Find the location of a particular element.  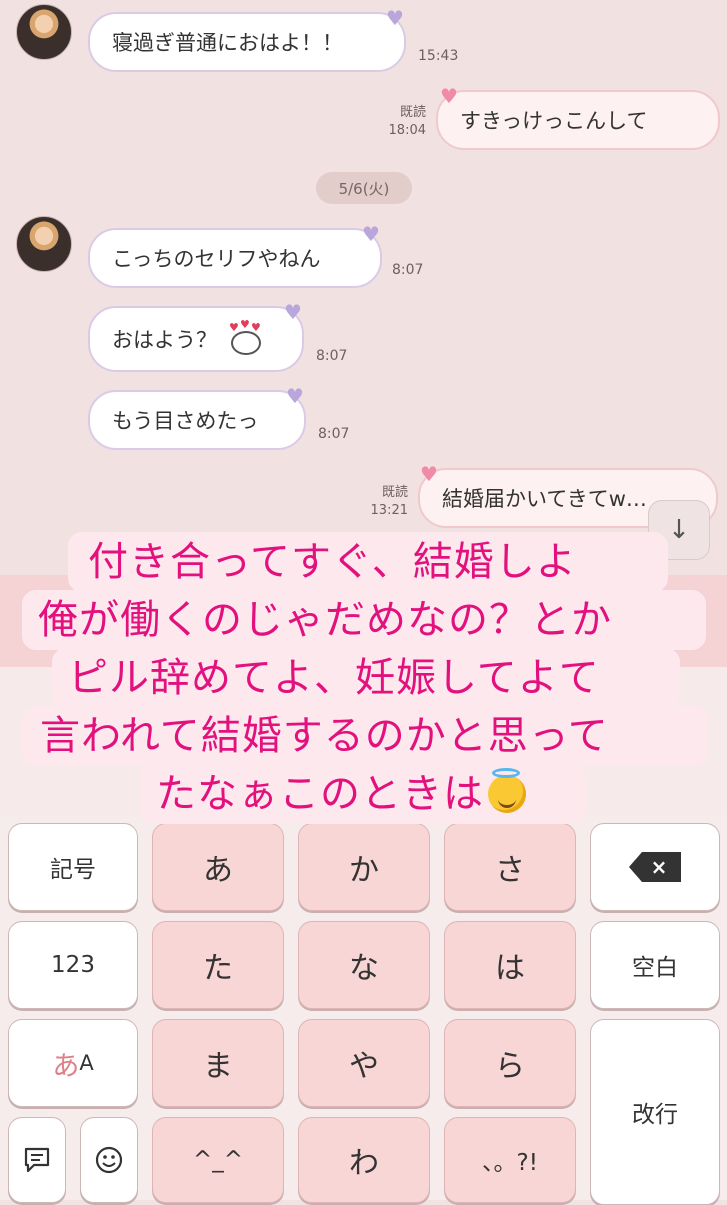

smiling-face-with-halo-icon is located at coordinates (507, 790).